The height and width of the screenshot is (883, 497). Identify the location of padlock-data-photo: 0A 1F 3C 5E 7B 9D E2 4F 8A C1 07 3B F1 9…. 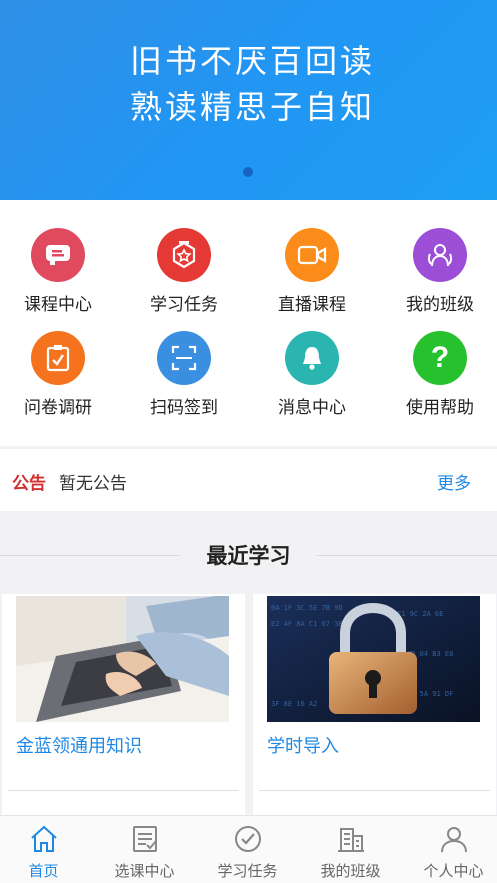
(373, 659).